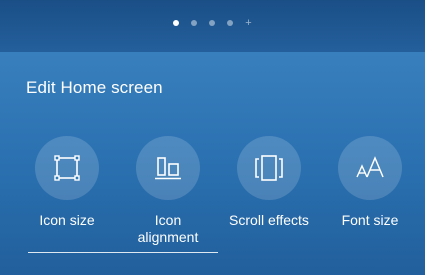 The image size is (425, 275). I want to click on page-indicator: +, so click(212, 23).